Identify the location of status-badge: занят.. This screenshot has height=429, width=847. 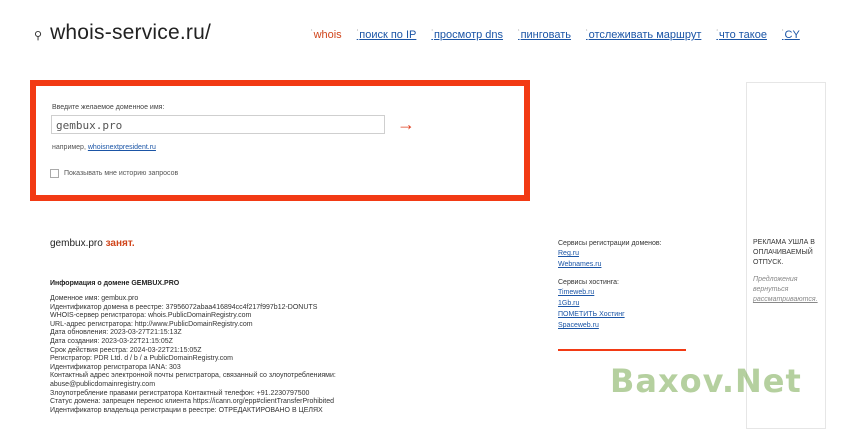
(120, 243).